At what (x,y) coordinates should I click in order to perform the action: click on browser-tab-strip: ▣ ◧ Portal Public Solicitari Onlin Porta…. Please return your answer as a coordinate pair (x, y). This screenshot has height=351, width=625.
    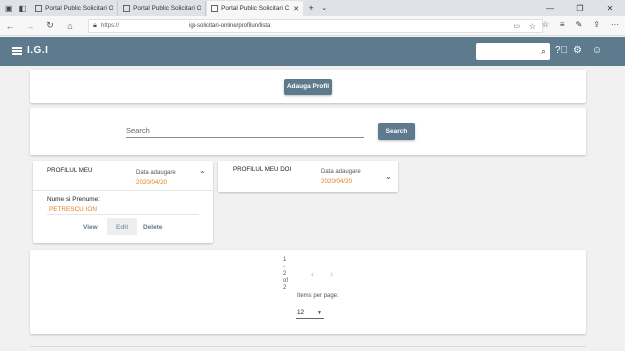
    Looking at the image, I should click on (312, 8).